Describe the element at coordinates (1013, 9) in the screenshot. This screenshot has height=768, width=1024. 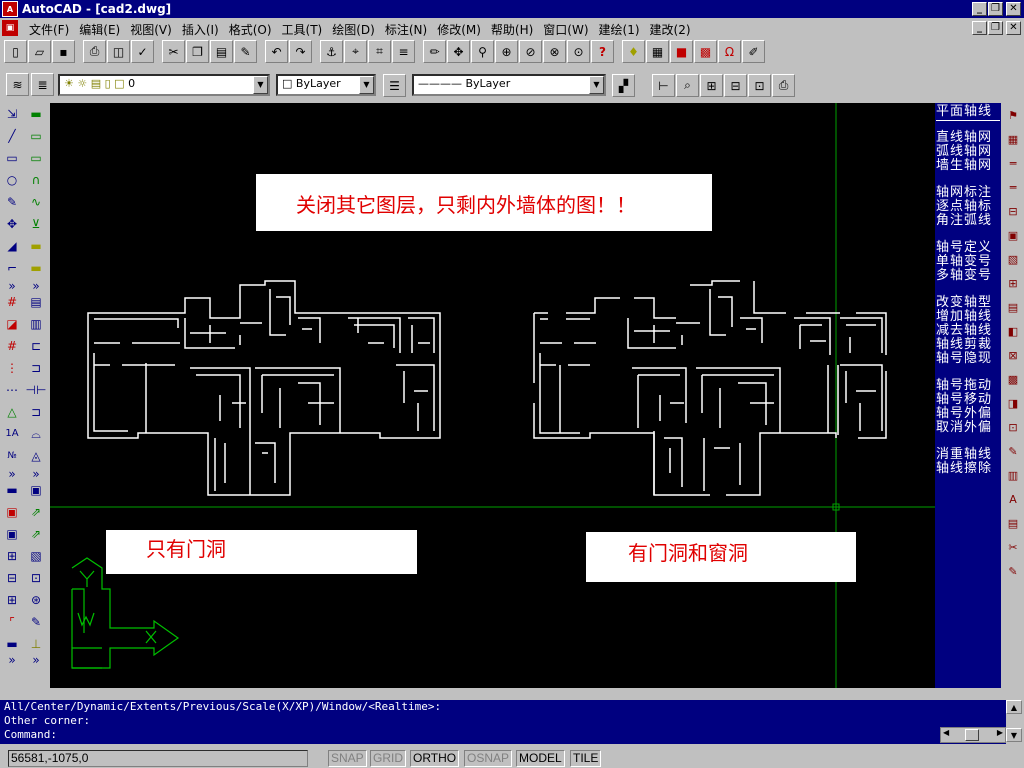
I see `close-button: ✕` at that location.